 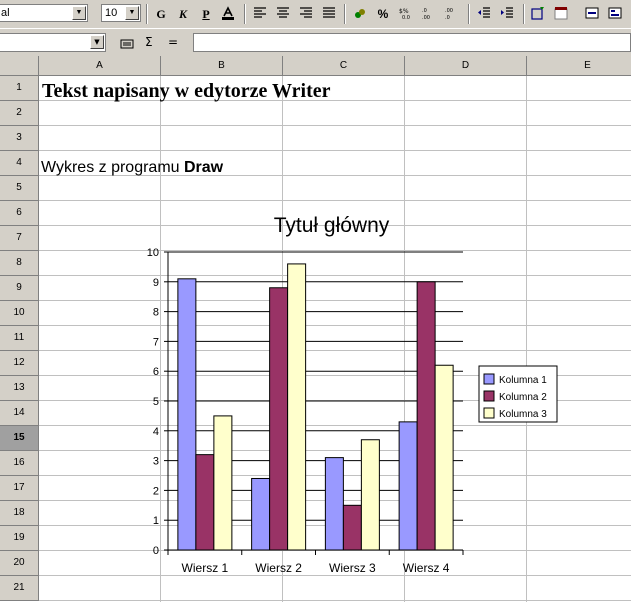 What do you see at coordinates (121, 13) in the screenshot?
I see `font-size-box: 10 ▼` at bounding box center [121, 13].